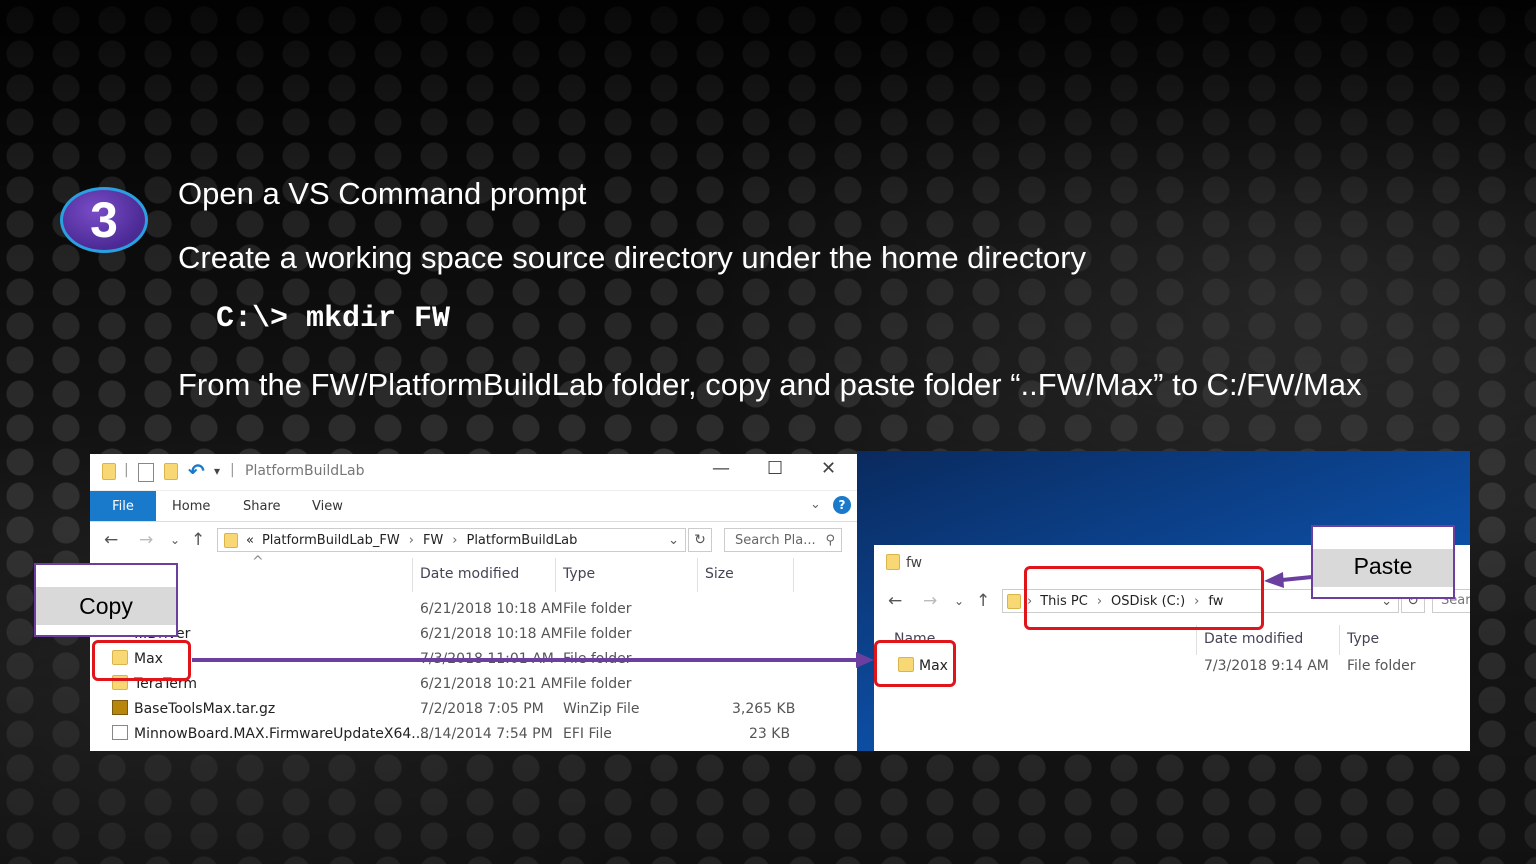 Image resolution: width=1536 pixels, height=864 pixels. I want to click on paste-callout: Paste, so click(1383, 562).